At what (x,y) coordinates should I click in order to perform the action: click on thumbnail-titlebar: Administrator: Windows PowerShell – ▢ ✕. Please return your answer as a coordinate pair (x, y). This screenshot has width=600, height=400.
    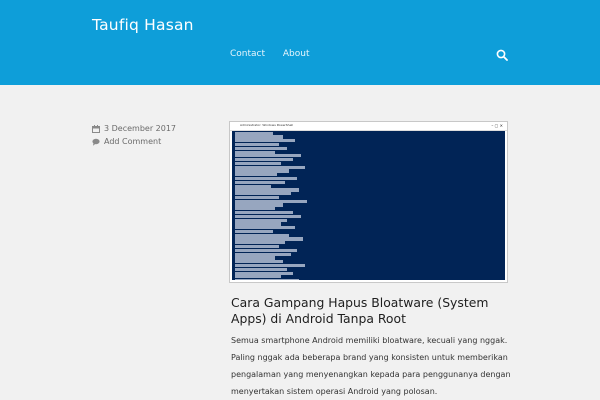
    Looking at the image, I should click on (368, 126).